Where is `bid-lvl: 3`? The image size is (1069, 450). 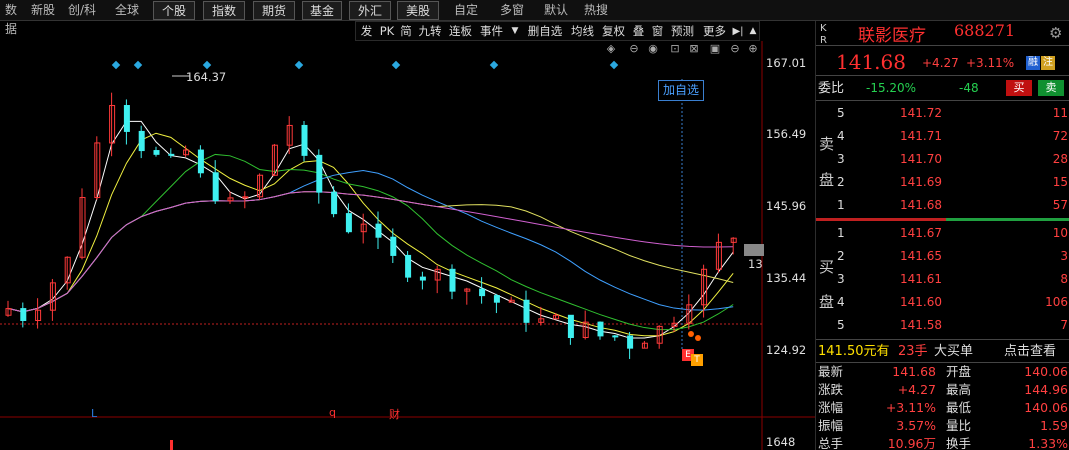 bid-lvl: 3 is located at coordinates (841, 279).